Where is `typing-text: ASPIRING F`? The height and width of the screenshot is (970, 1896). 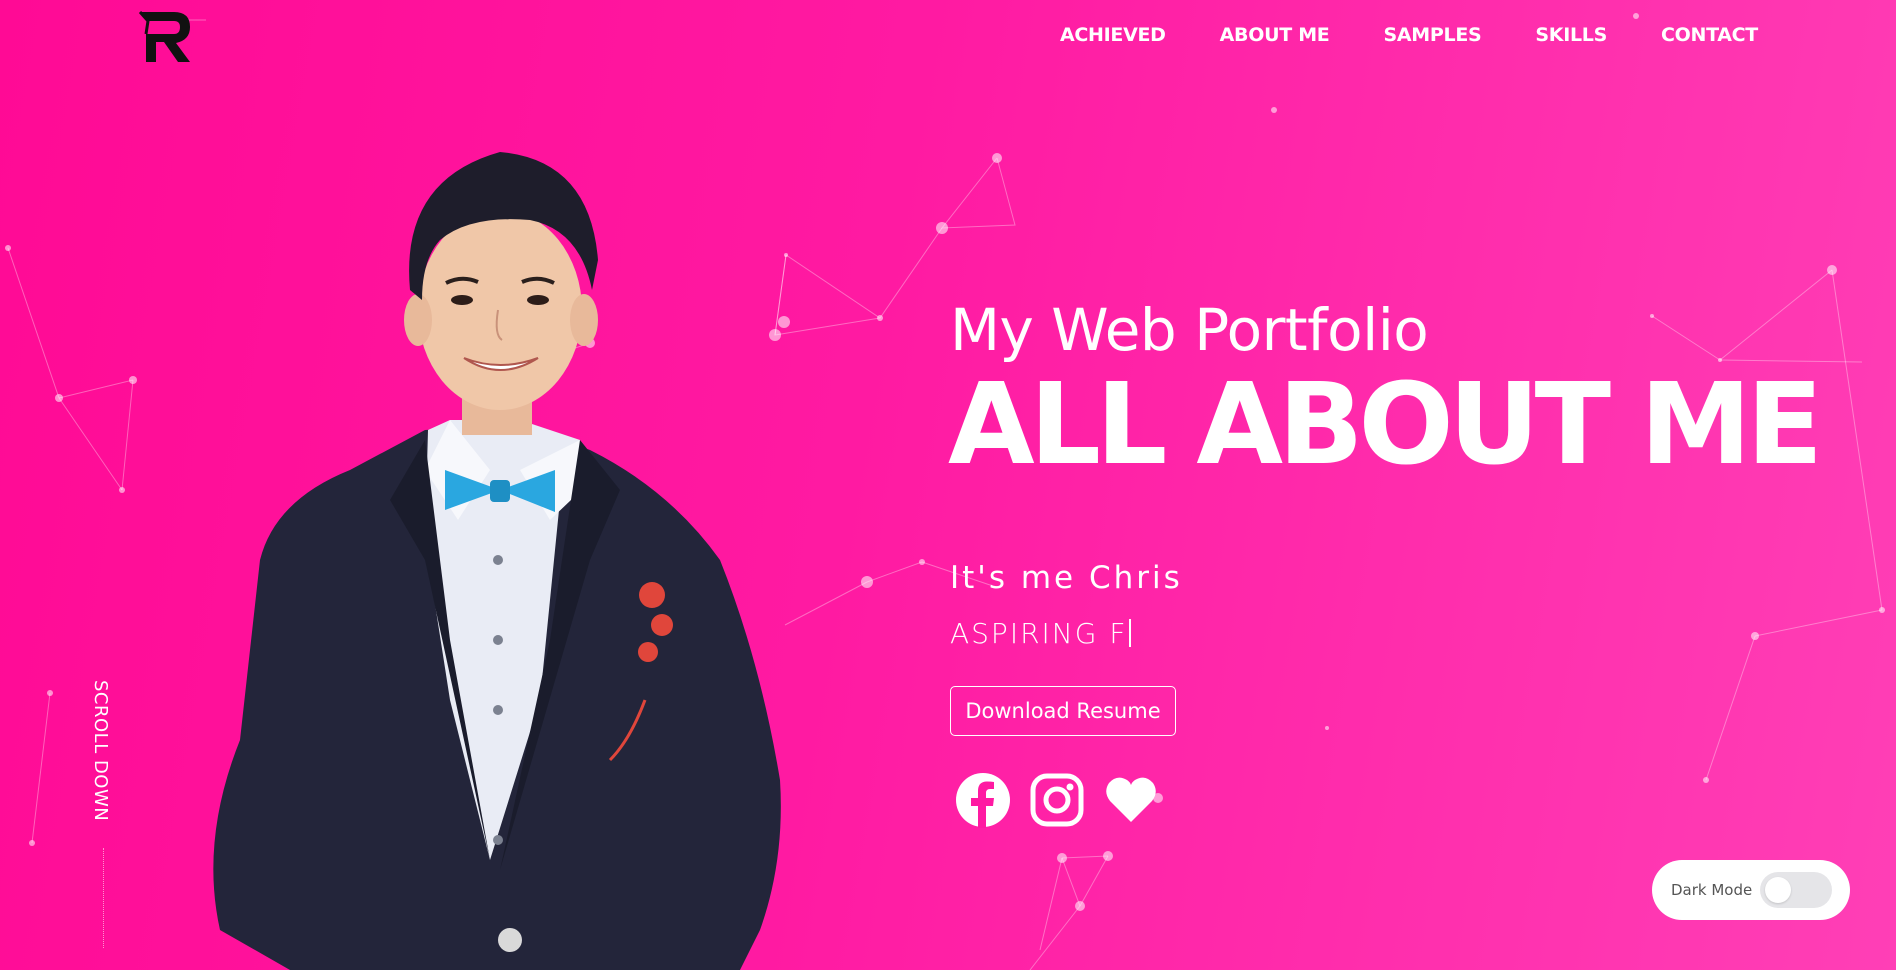
typing-text: ASPIRING F is located at coordinates (1041, 633).